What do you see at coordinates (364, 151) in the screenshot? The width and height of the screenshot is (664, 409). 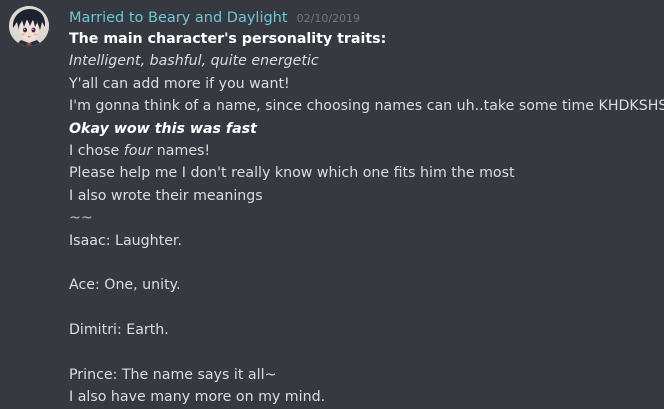 I see `message-line: I chose four names!` at bounding box center [364, 151].